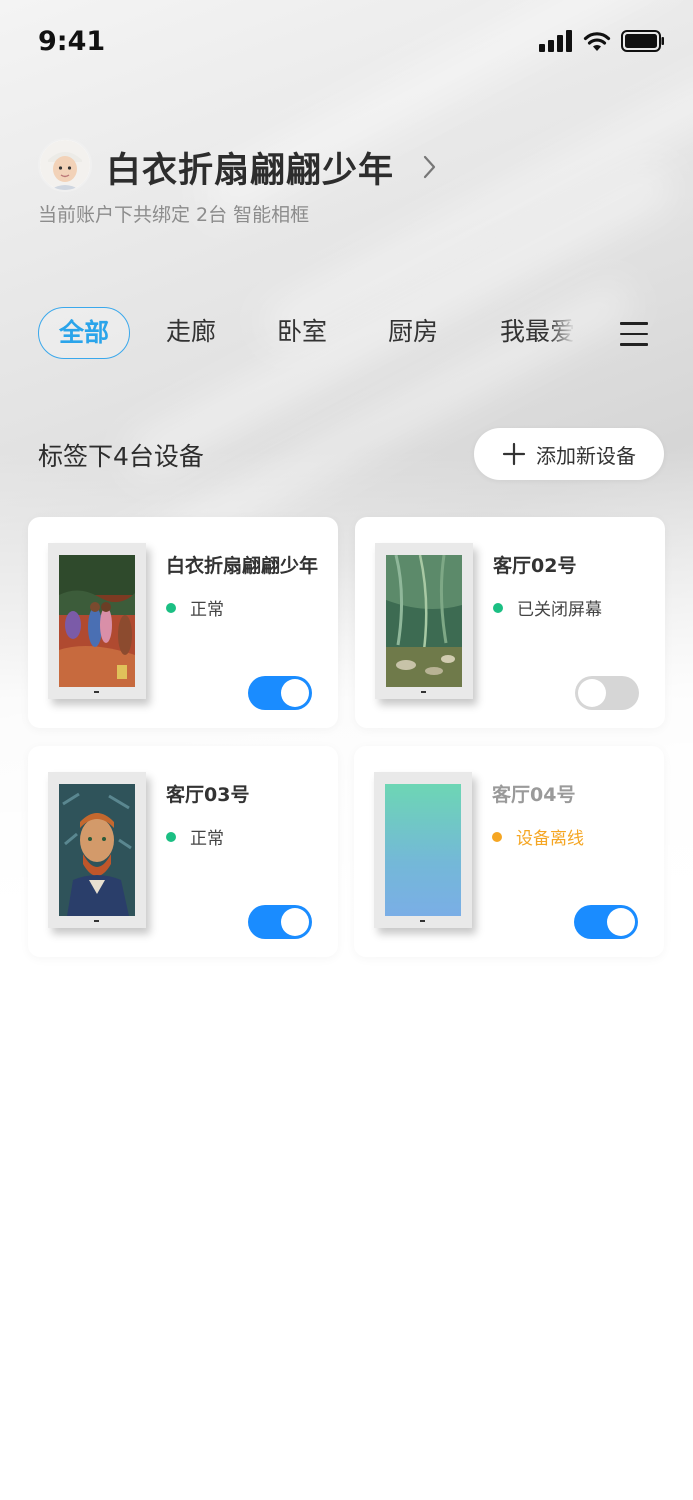  I want to click on menu-icon, so click(634, 334).